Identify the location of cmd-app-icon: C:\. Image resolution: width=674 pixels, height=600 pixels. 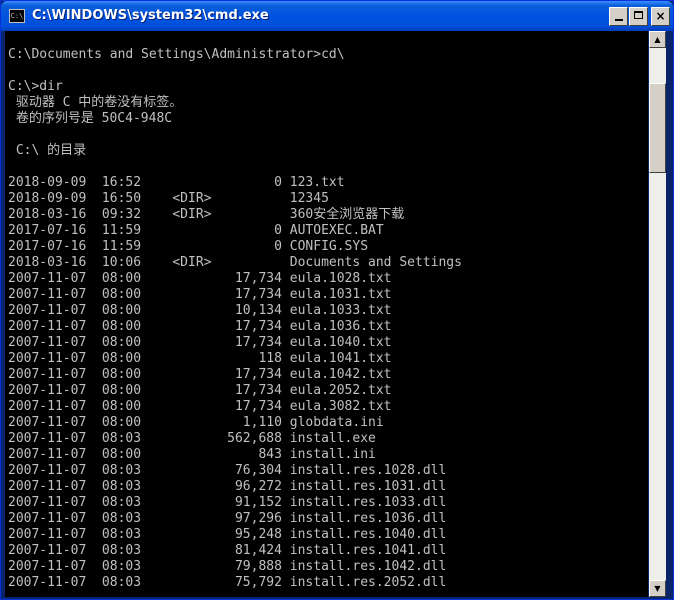
(17, 16).